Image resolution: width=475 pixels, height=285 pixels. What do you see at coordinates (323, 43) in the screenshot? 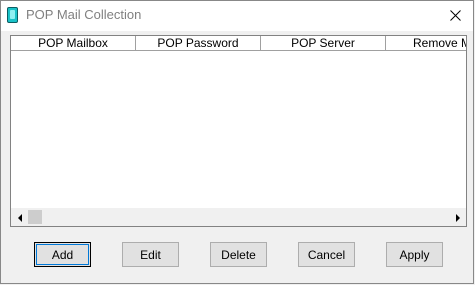
I see `column-header-pop-server: POP Server` at bounding box center [323, 43].